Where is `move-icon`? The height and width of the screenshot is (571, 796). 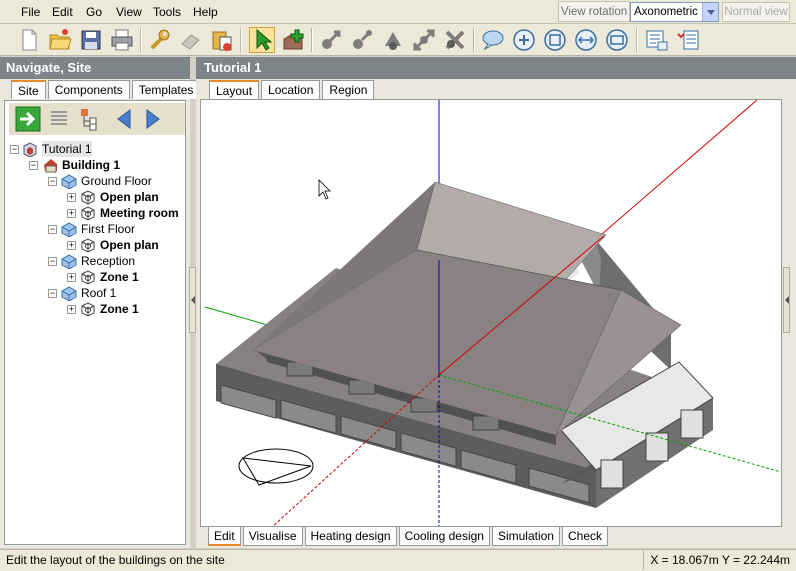 move-icon is located at coordinates (331, 40).